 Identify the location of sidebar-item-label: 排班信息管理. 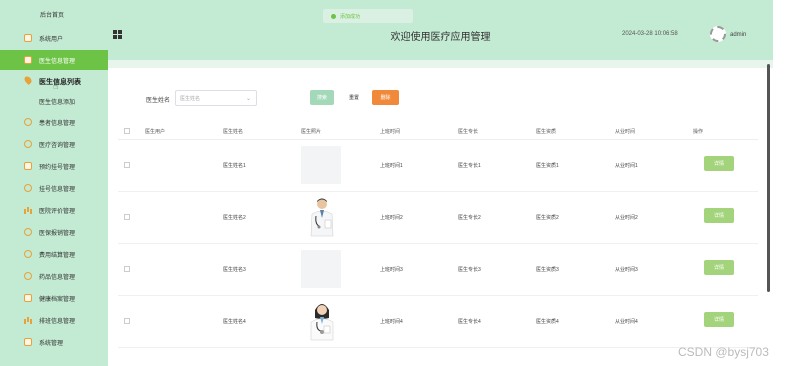
(57, 321).